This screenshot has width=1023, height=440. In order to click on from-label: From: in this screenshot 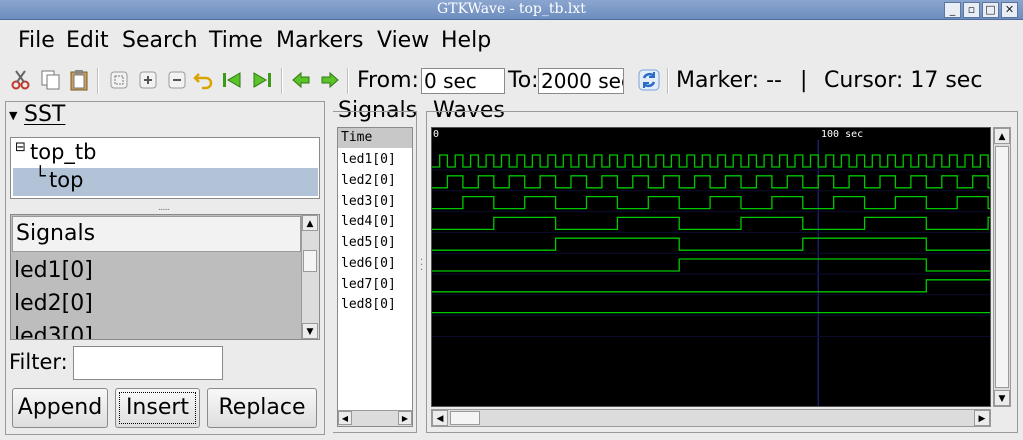, I will do `click(388, 80)`.